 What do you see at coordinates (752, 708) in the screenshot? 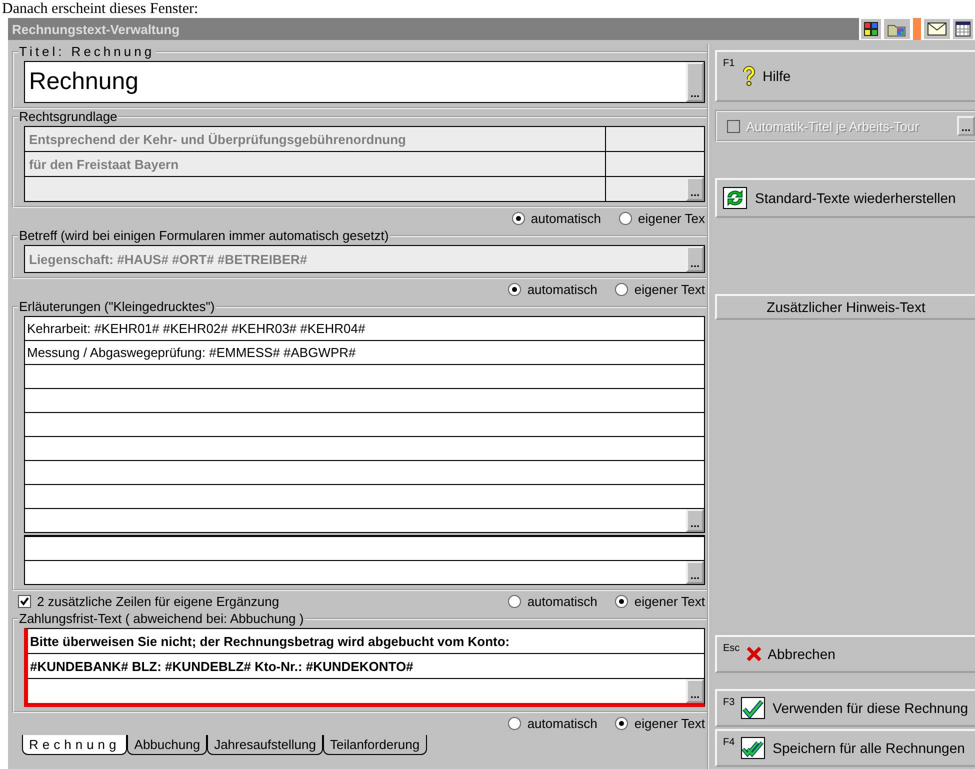
I see `check-icon` at bounding box center [752, 708].